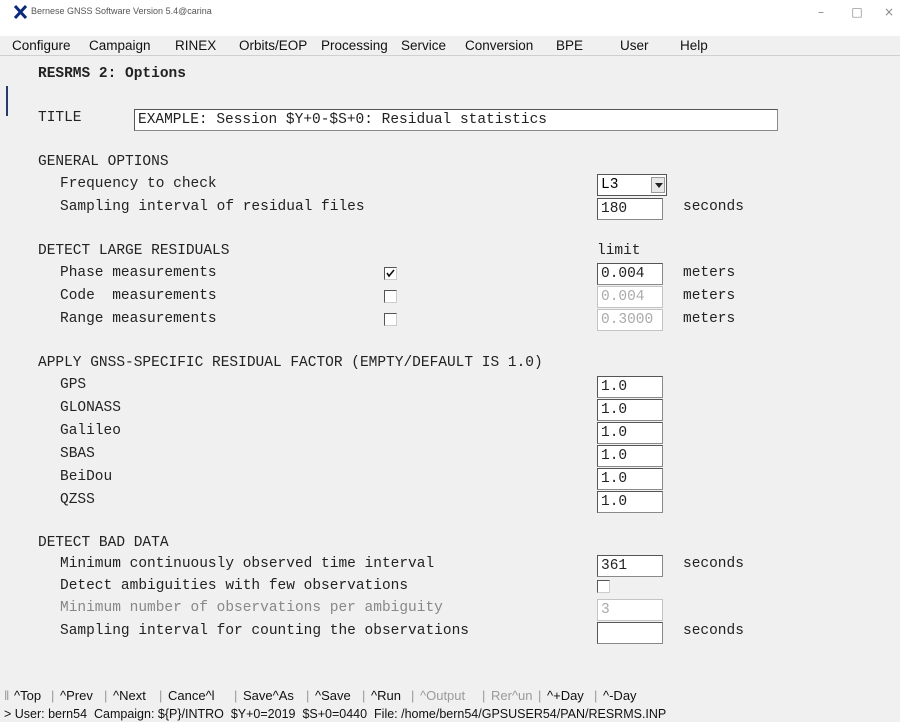 The height and width of the screenshot is (722, 900). What do you see at coordinates (709, 296) in the screenshot?
I see `code-unit: meters` at bounding box center [709, 296].